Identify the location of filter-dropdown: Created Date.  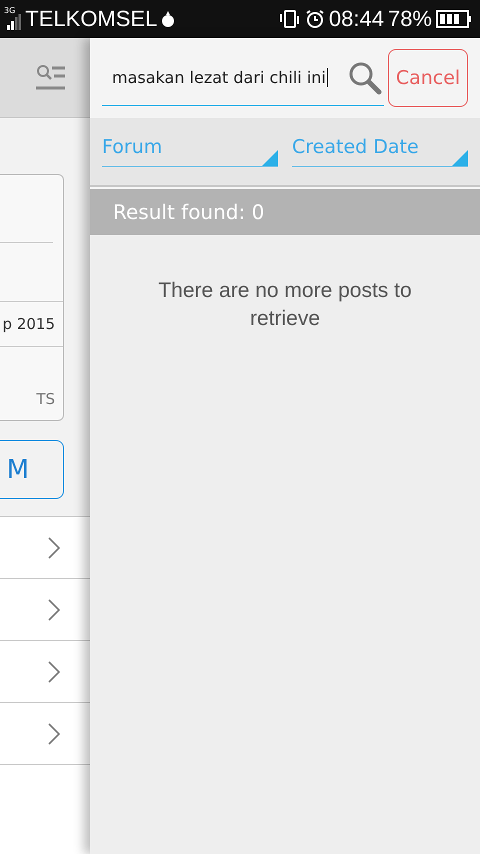
(380, 151).